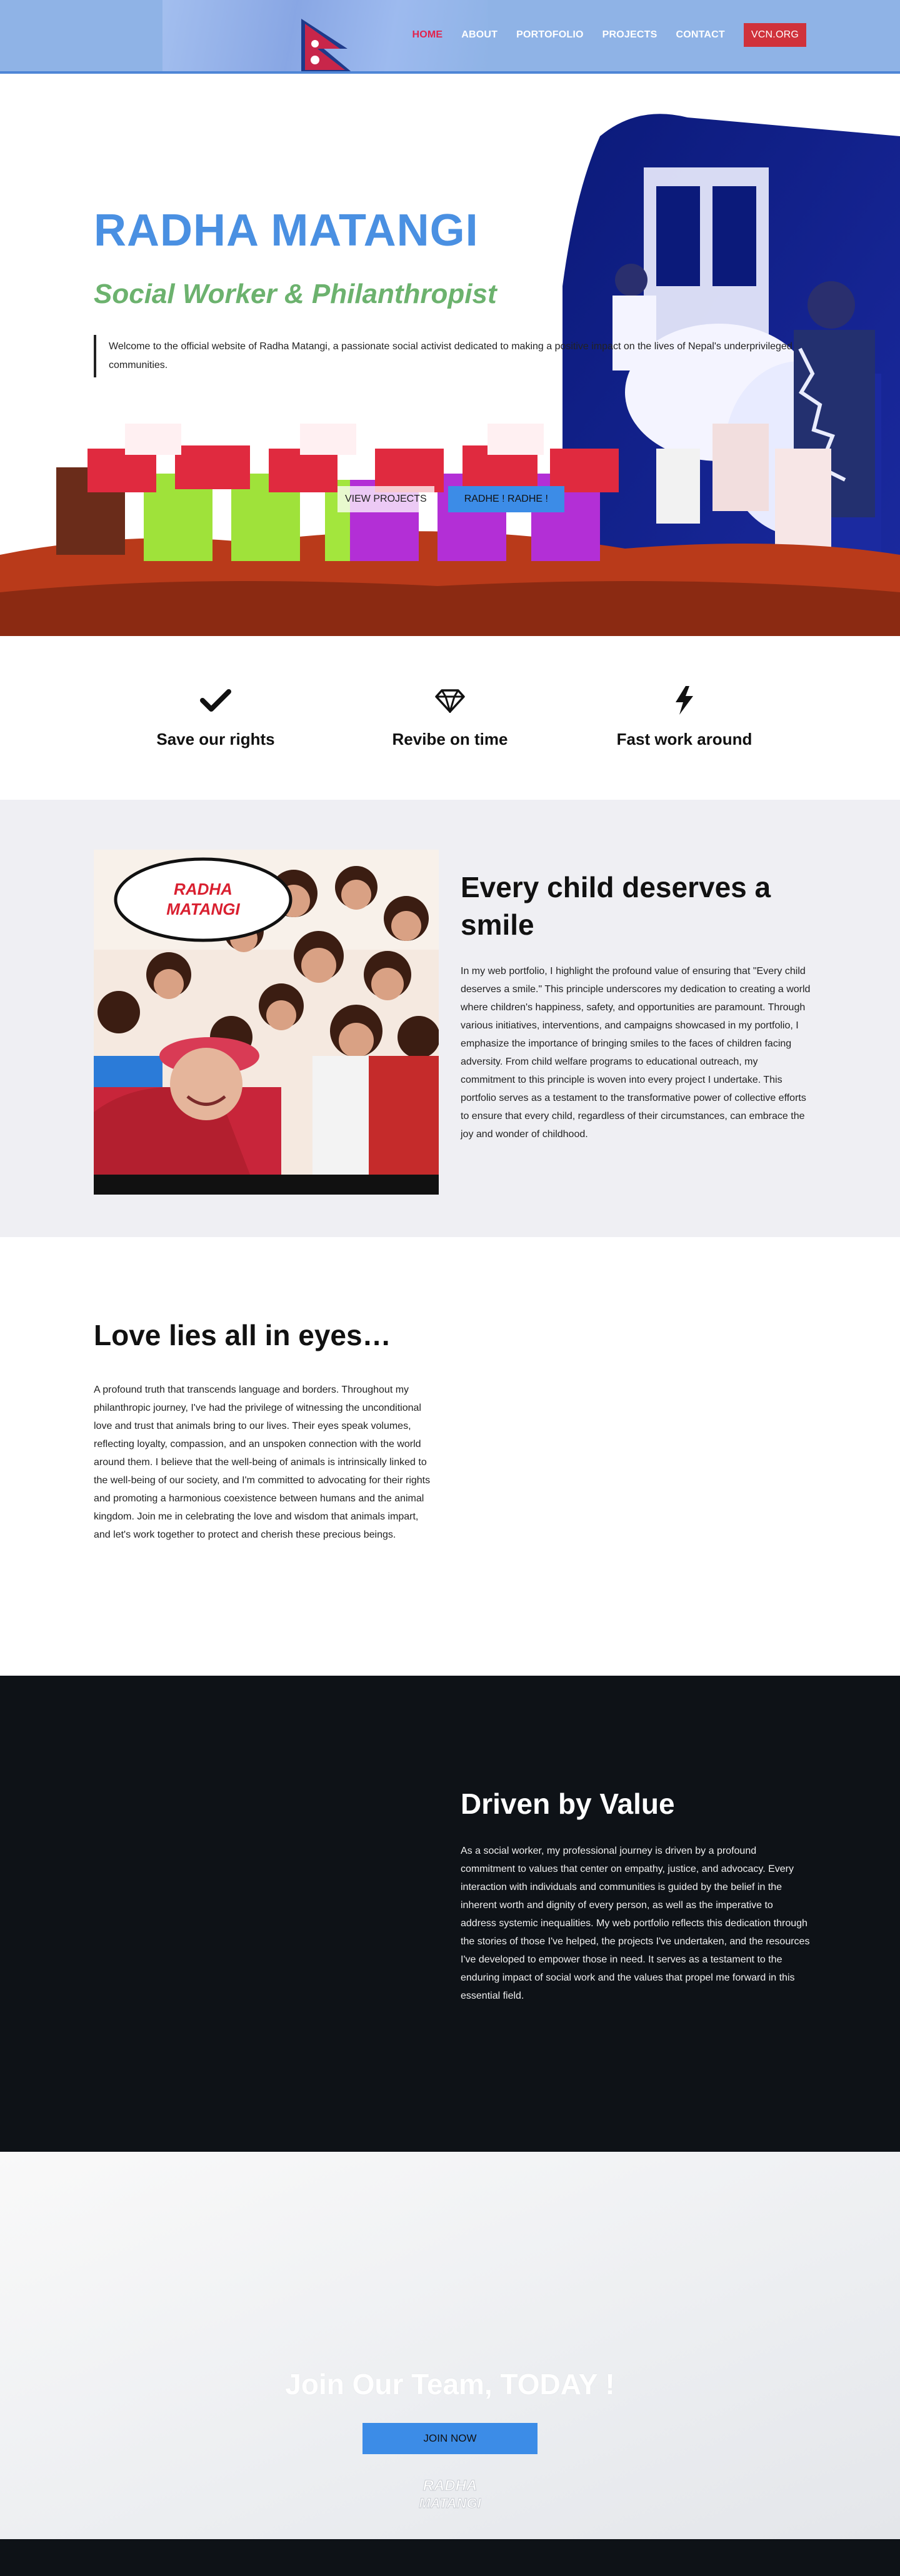 The image size is (900, 2576). I want to click on hero-title: RADHA MATANGI, so click(286, 231).